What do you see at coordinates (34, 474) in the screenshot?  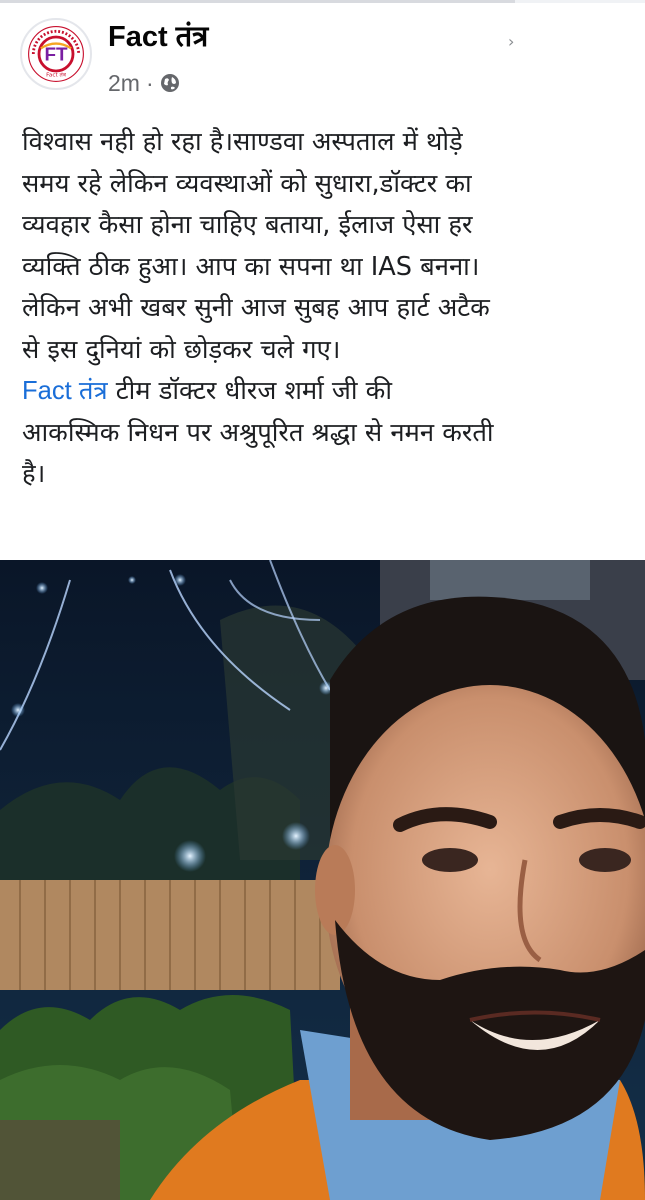 I see `post-text-line: है।` at bounding box center [34, 474].